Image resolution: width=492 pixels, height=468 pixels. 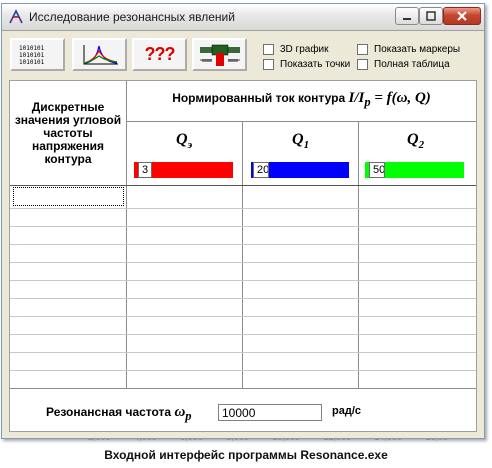 I want to click on selected-cell, so click(x=68, y=196).